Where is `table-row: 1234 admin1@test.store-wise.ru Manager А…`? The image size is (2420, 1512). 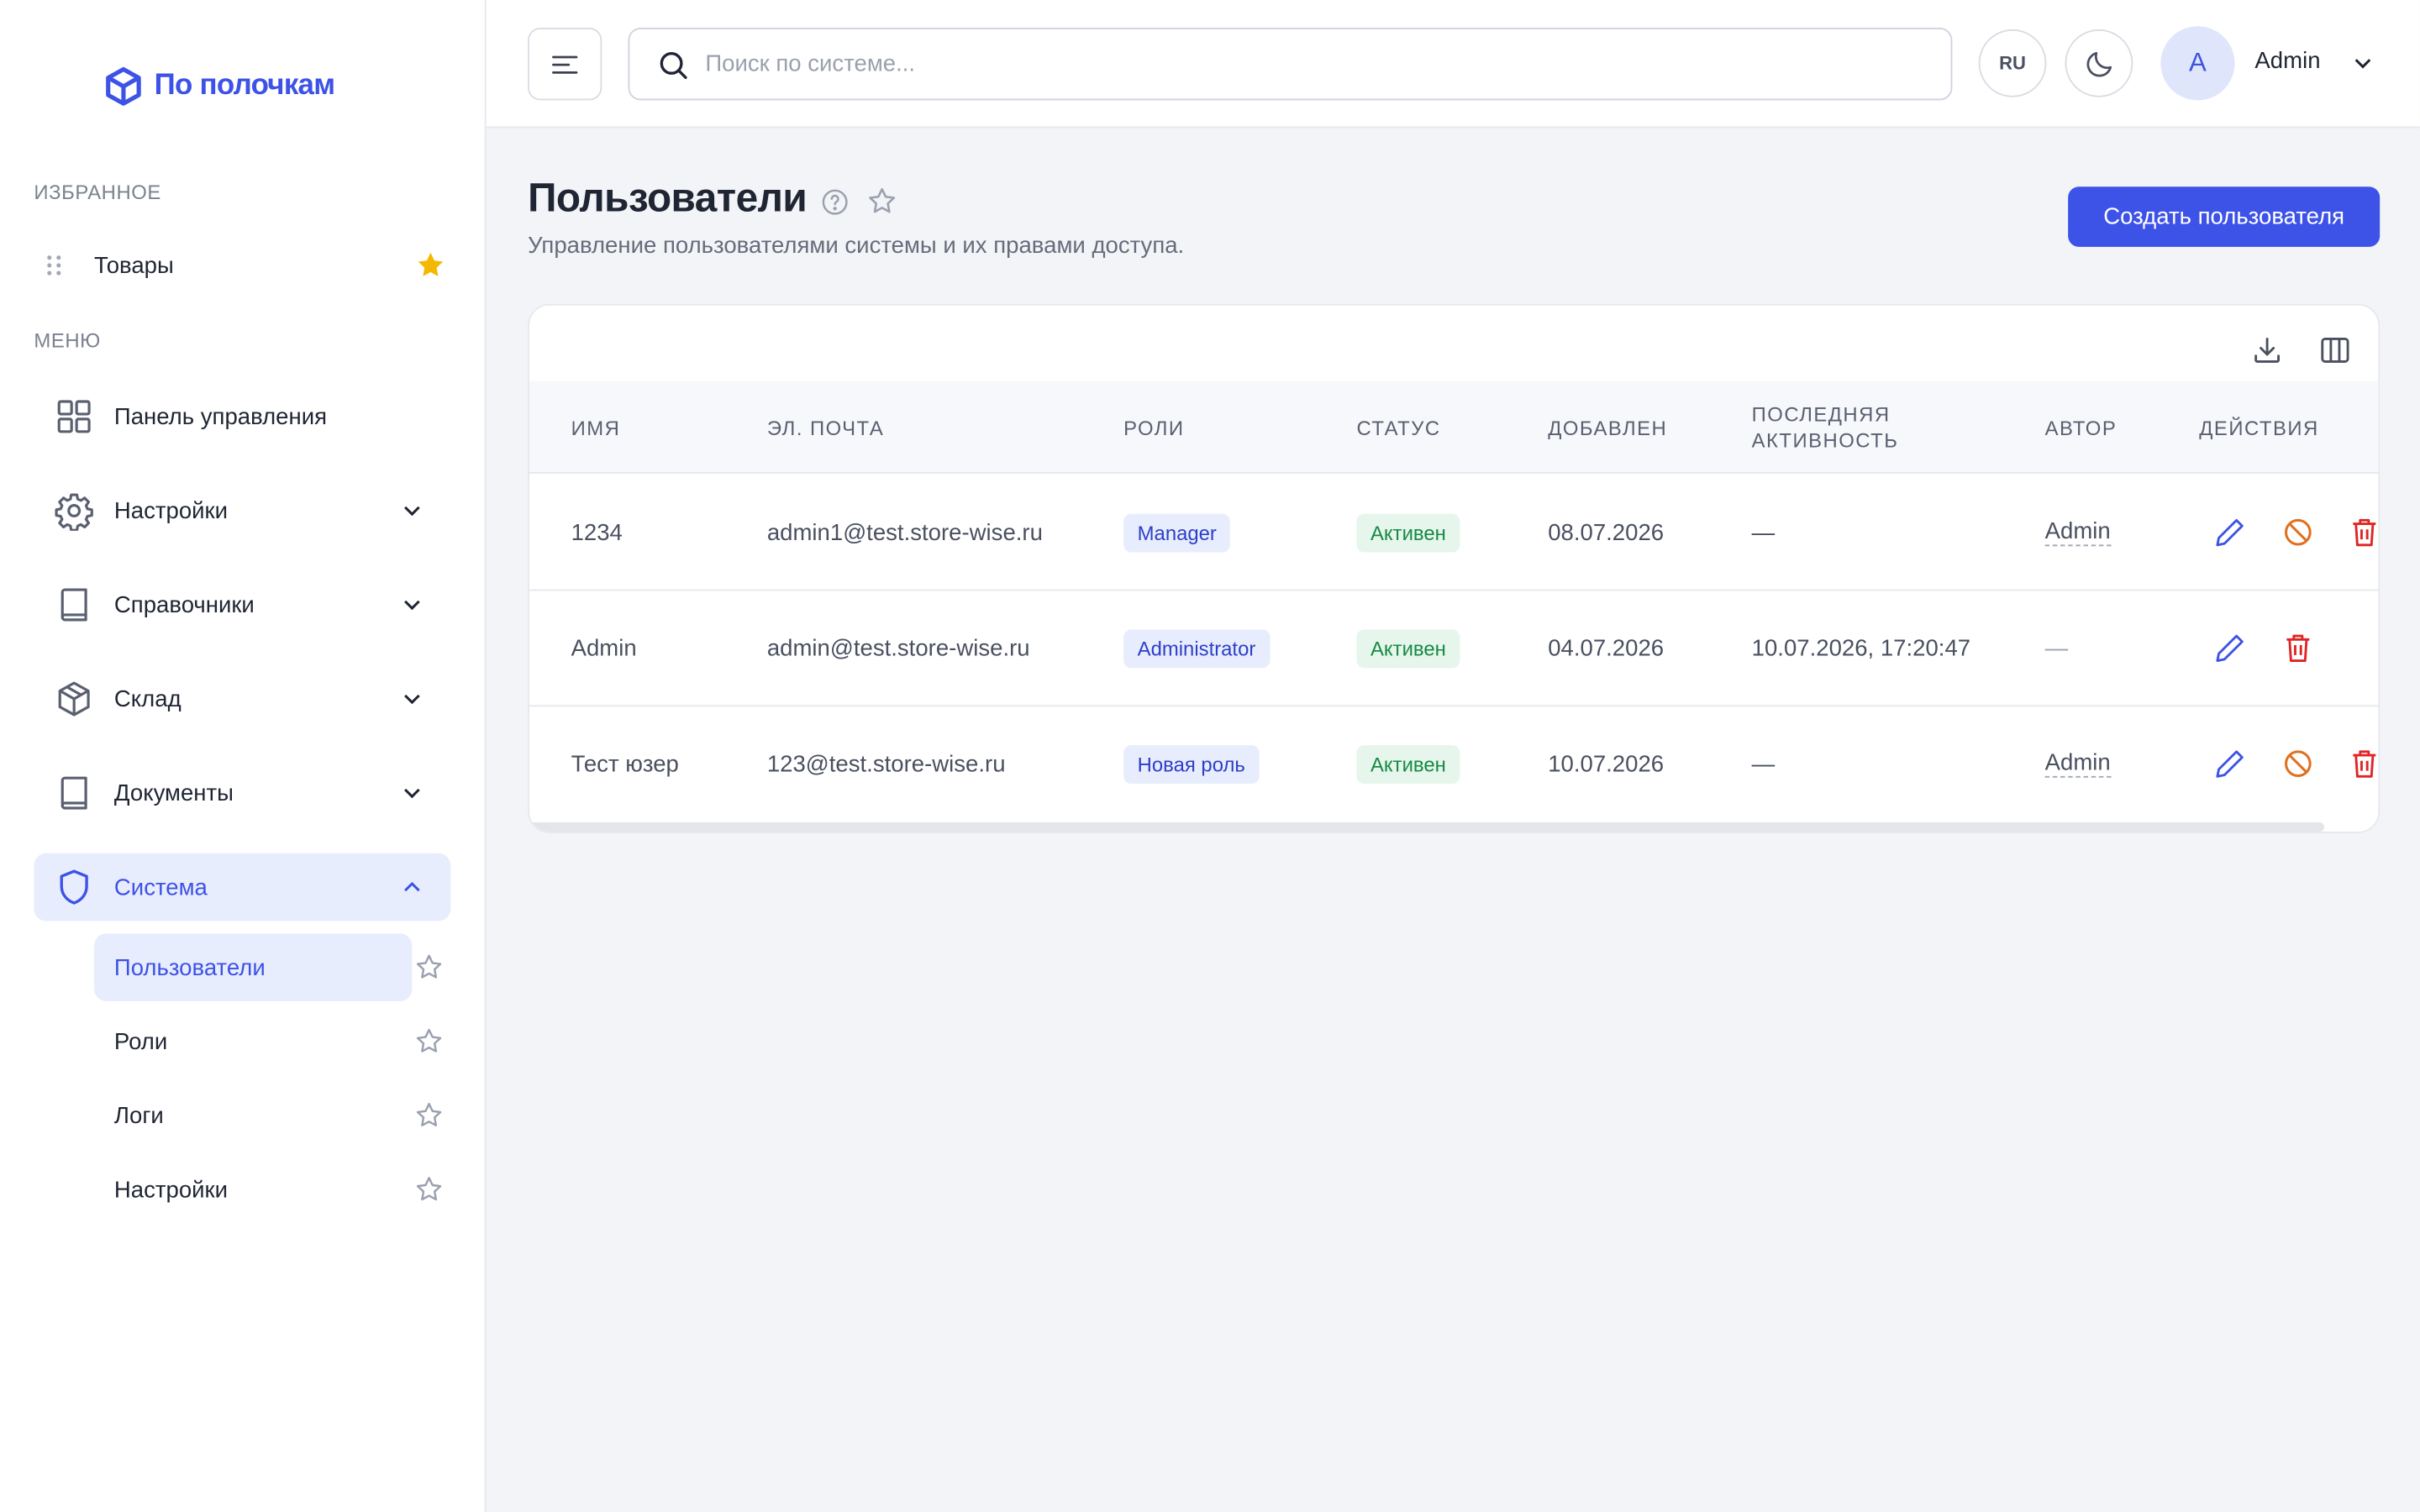 table-row: 1234 admin1@test.store-wise.ru Manager А… is located at coordinates (1455, 533).